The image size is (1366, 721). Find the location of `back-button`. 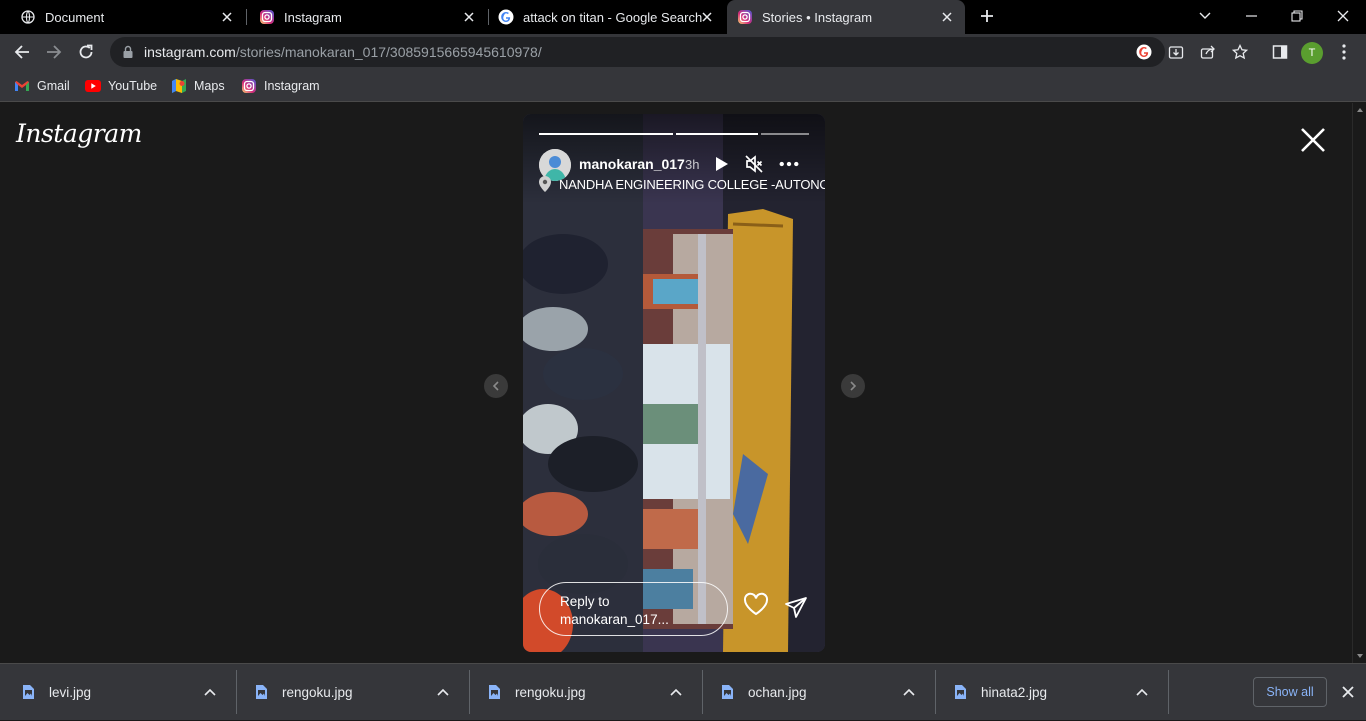

back-button is located at coordinates (22, 52).